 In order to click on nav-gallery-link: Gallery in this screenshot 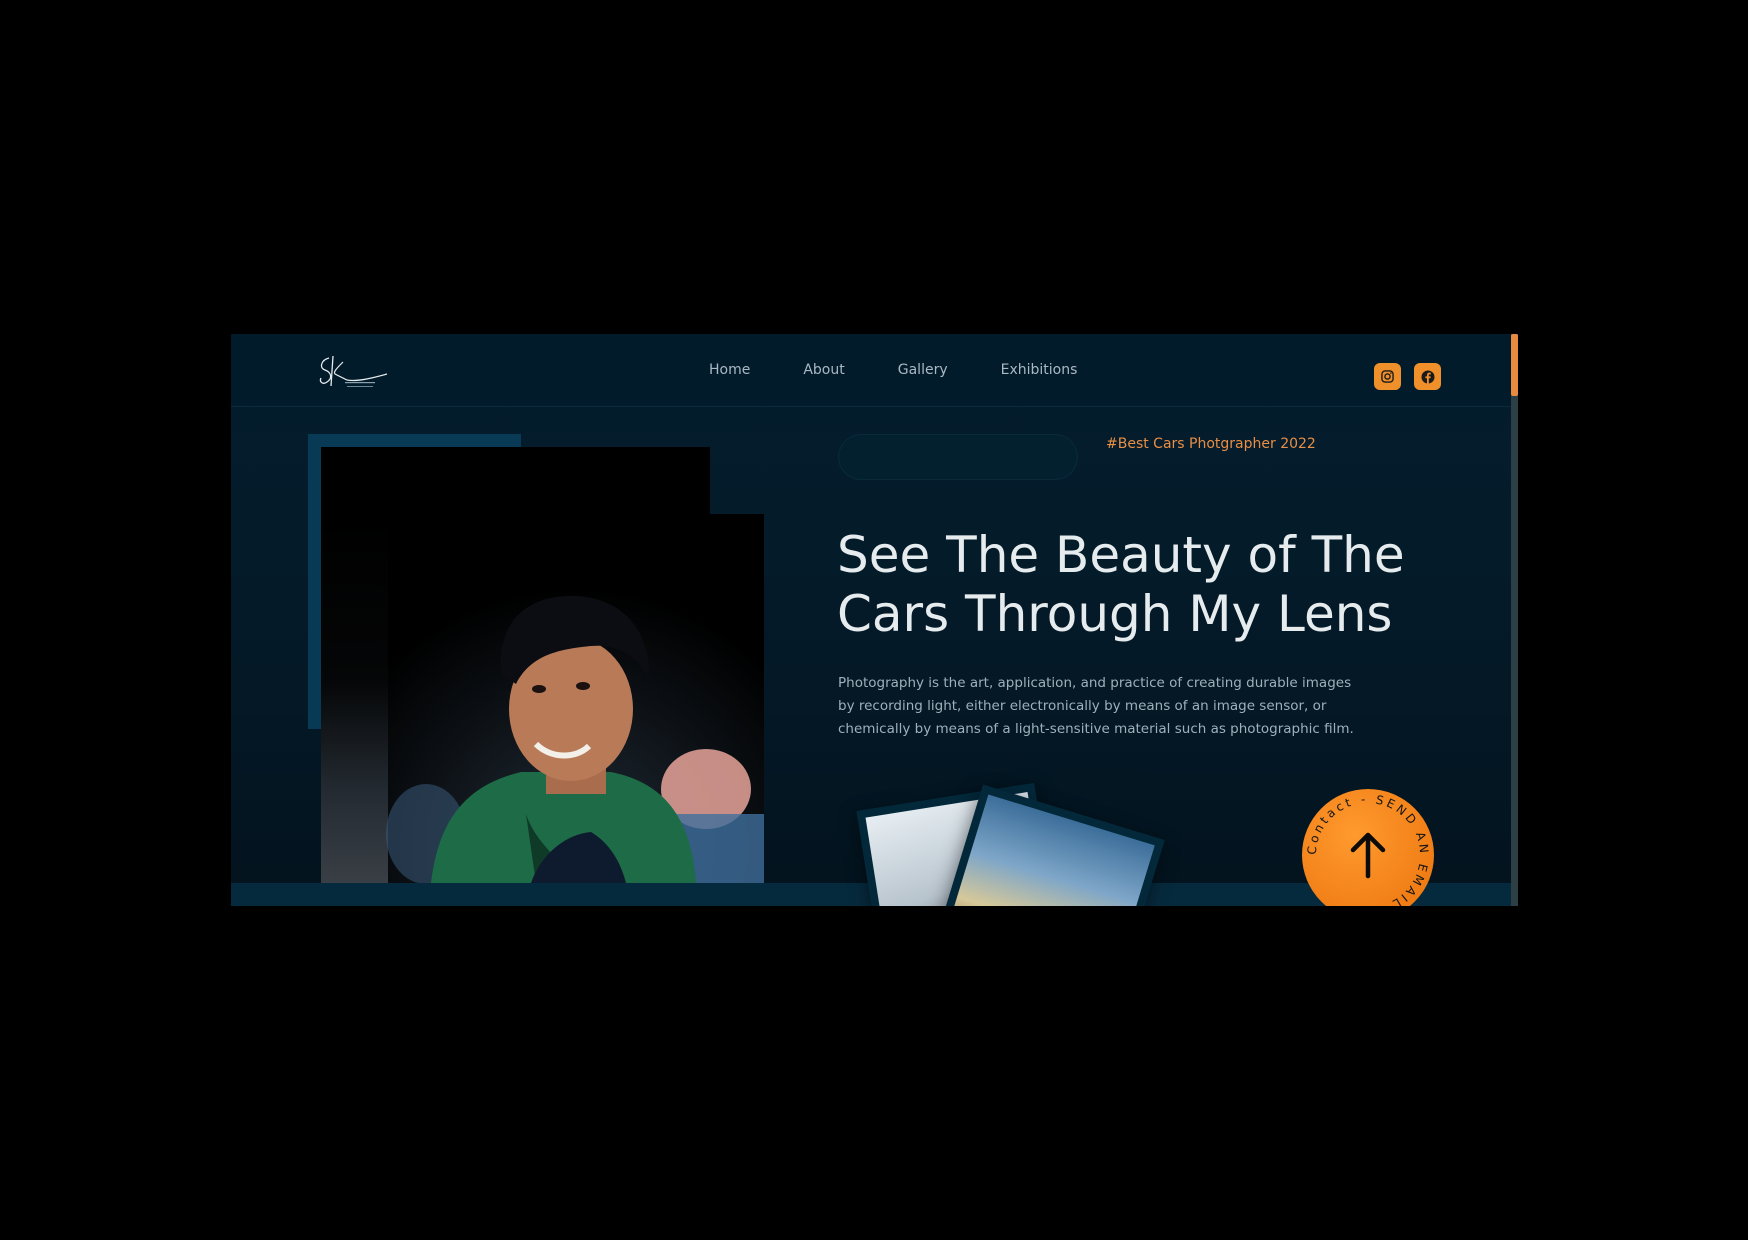, I will do `click(923, 370)`.